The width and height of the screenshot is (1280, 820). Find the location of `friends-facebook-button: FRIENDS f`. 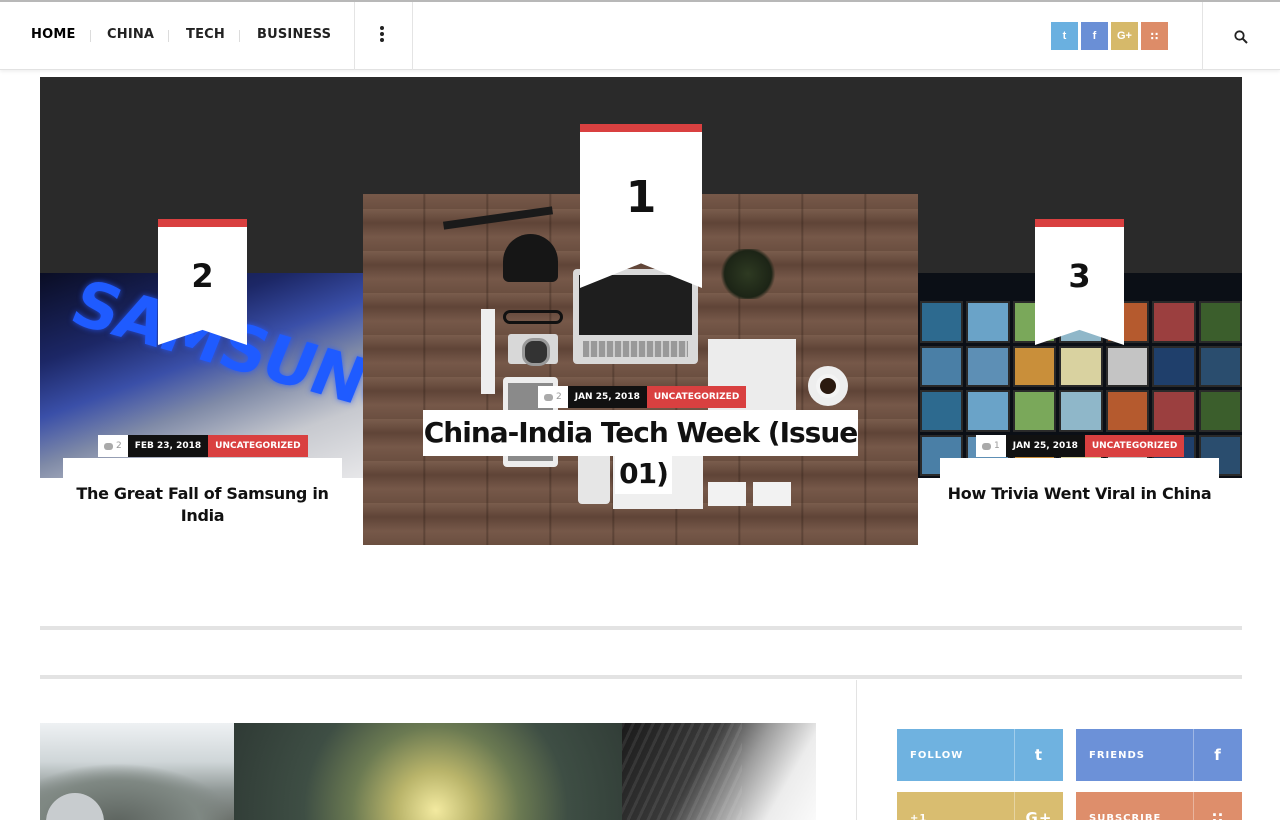

friends-facebook-button: FRIENDS f is located at coordinates (1159, 755).